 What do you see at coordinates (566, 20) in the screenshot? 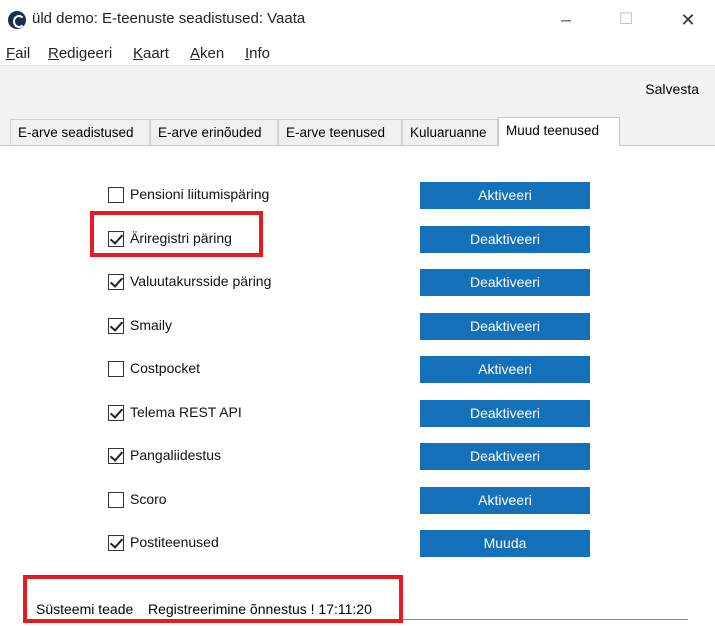
I see `minimize-button: ─` at bounding box center [566, 20].